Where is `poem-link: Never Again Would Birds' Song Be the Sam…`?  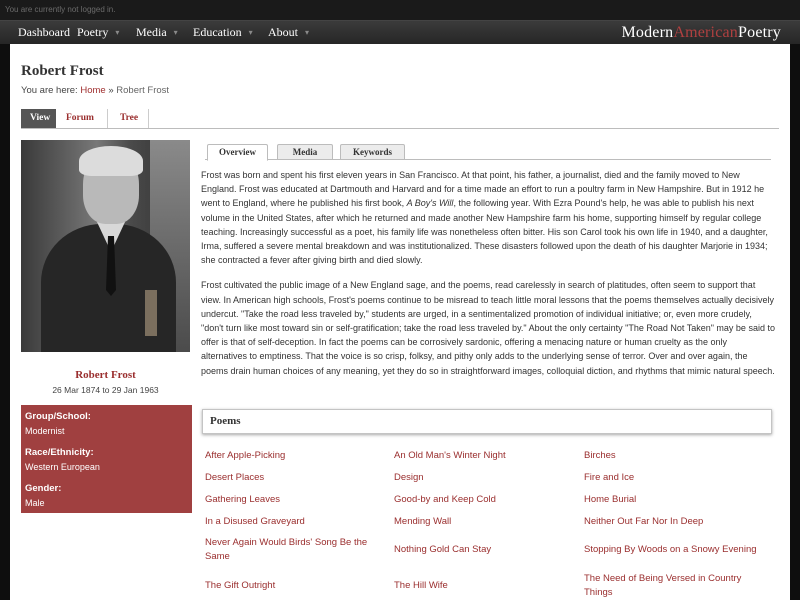 poem-link: Never Again Would Birds' Song Be the Sam… is located at coordinates (292, 550).